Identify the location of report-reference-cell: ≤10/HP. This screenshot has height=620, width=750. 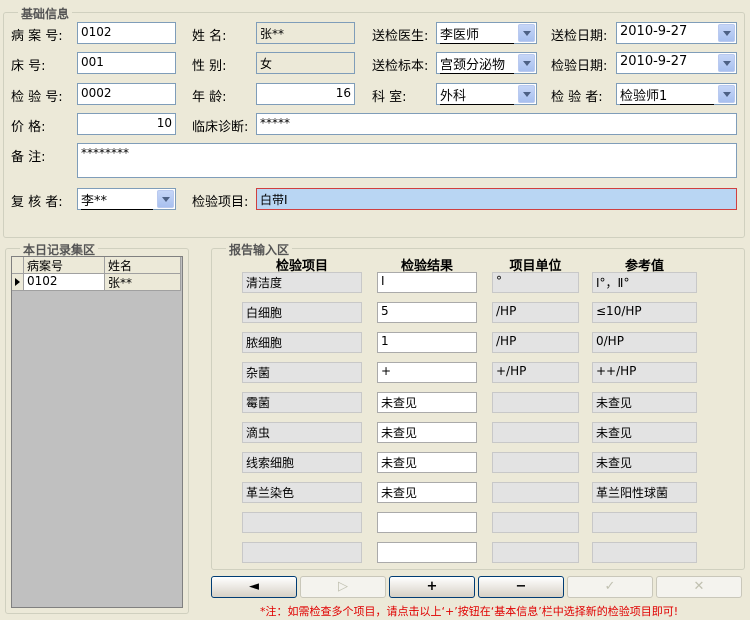
(644, 312).